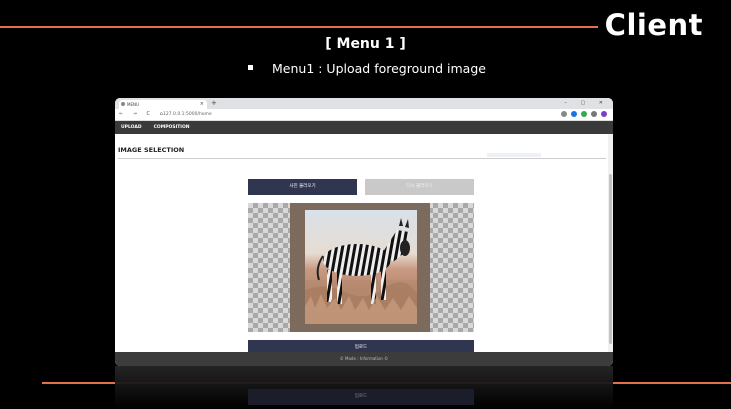 This screenshot has width=731, height=409. What do you see at coordinates (133, 104) in the screenshot?
I see `tab-title: MENU` at bounding box center [133, 104].